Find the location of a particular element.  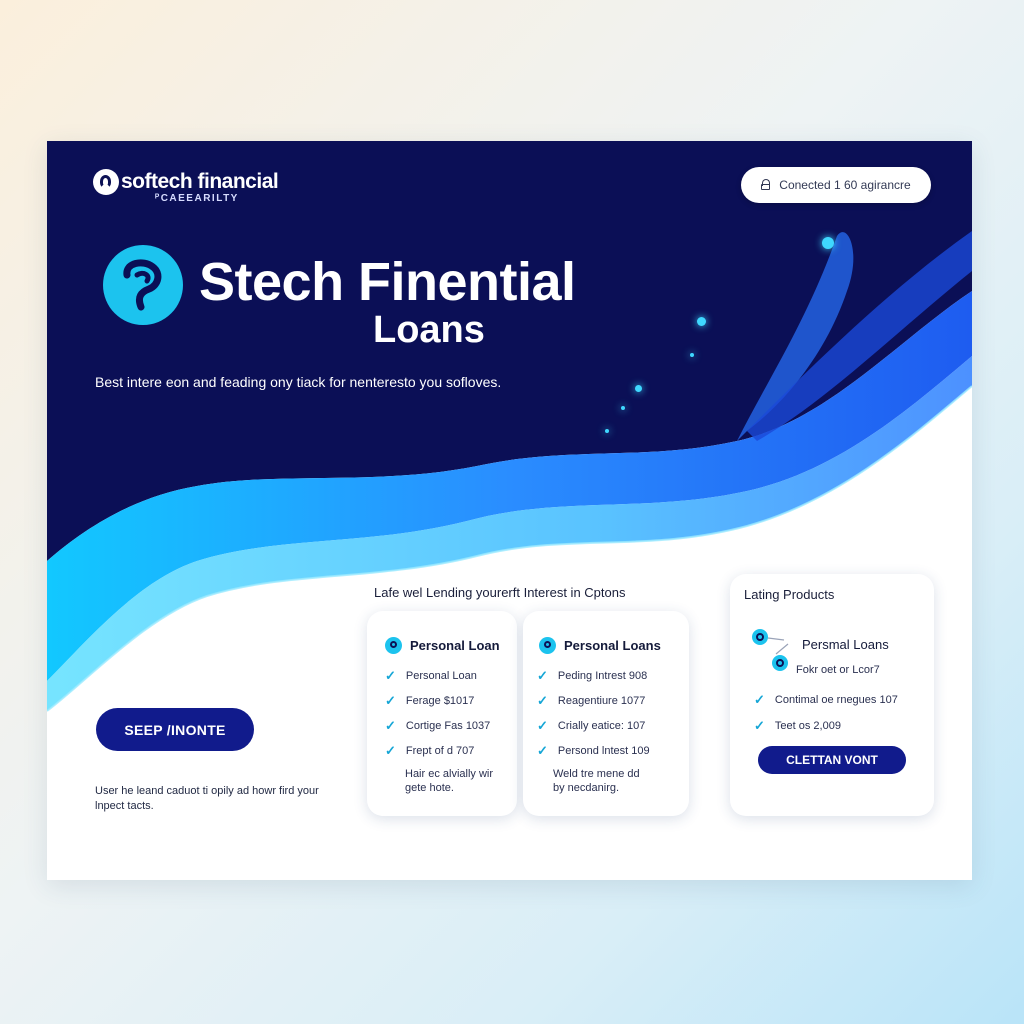

card-action-button: CLETTAN VONT is located at coordinates (832, 760).